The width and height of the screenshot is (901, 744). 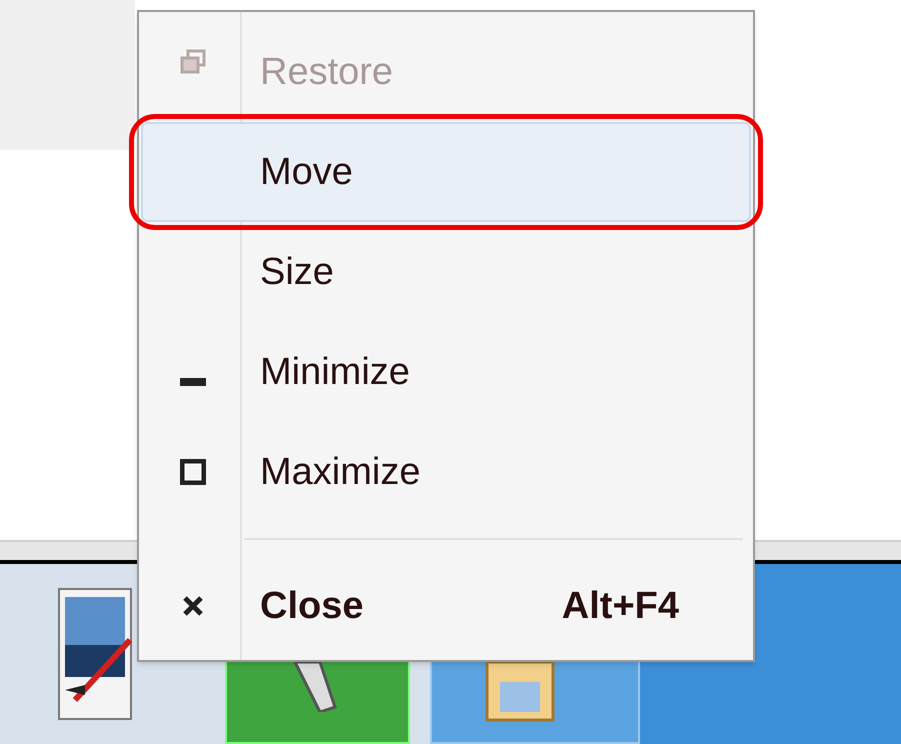 I want to click on menu-item: Size, so click(x=446, y=272).